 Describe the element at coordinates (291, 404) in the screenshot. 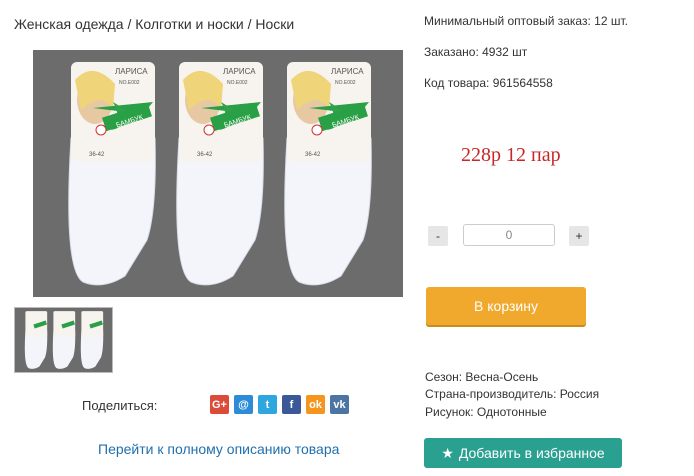

I see `facebook-icon: f` at that location.